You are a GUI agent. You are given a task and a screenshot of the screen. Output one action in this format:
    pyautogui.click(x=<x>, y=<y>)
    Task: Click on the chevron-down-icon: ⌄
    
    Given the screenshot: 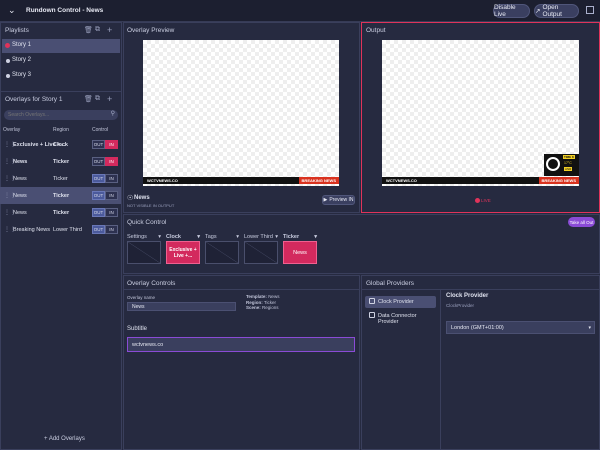 What is the action you would take?
    pyautogui.click(x=12, y=10)
    